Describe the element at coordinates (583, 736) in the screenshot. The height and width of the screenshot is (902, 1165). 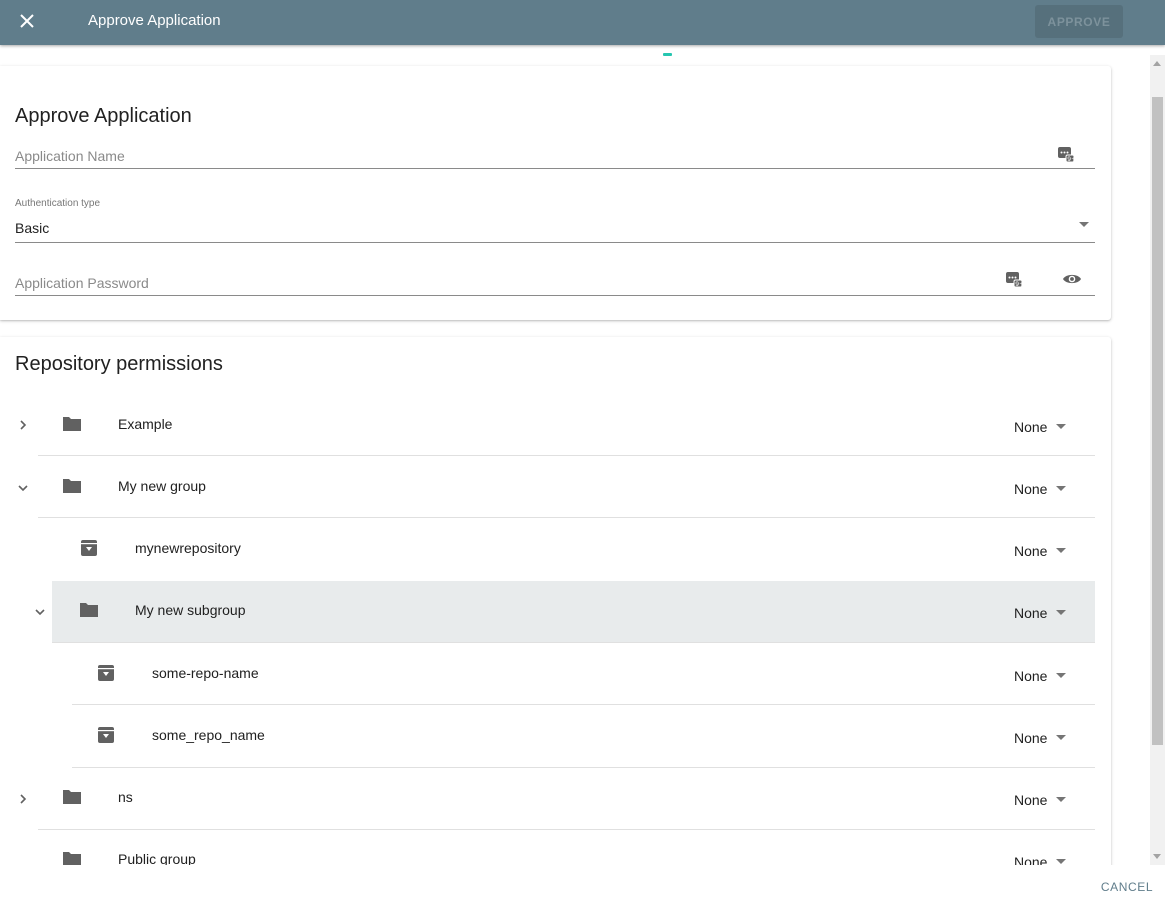
I see `tree-row-some_repo_name: some_repo_name None` at that location.